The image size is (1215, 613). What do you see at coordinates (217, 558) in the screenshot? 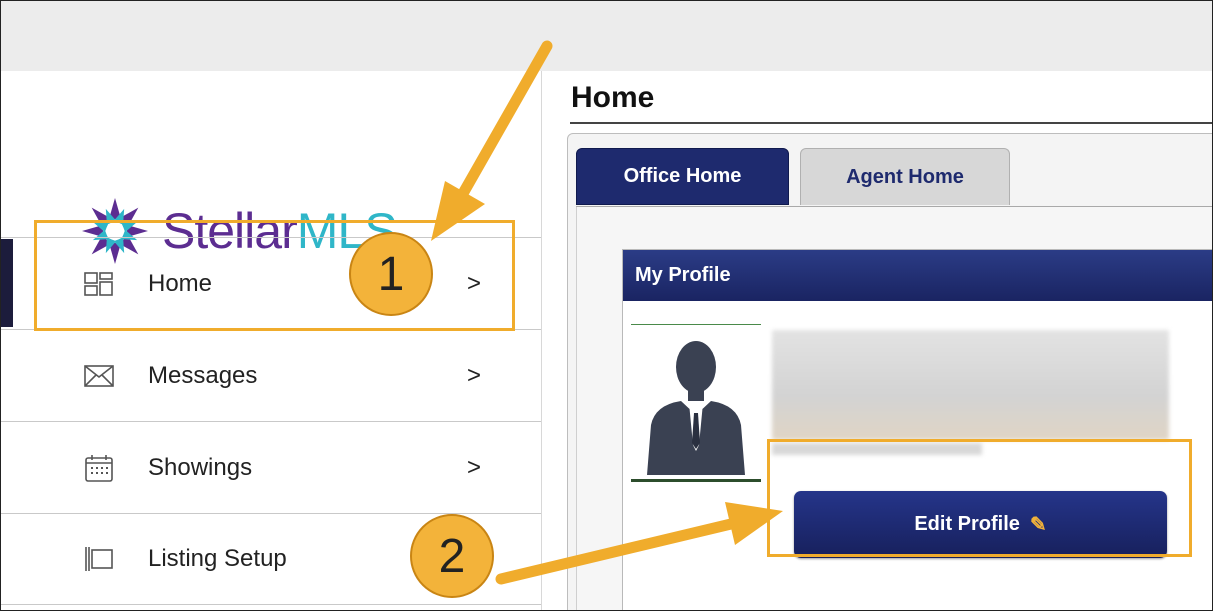
I see `sidebar-item-label: Listing Setup` at bounding box center [217, 558].